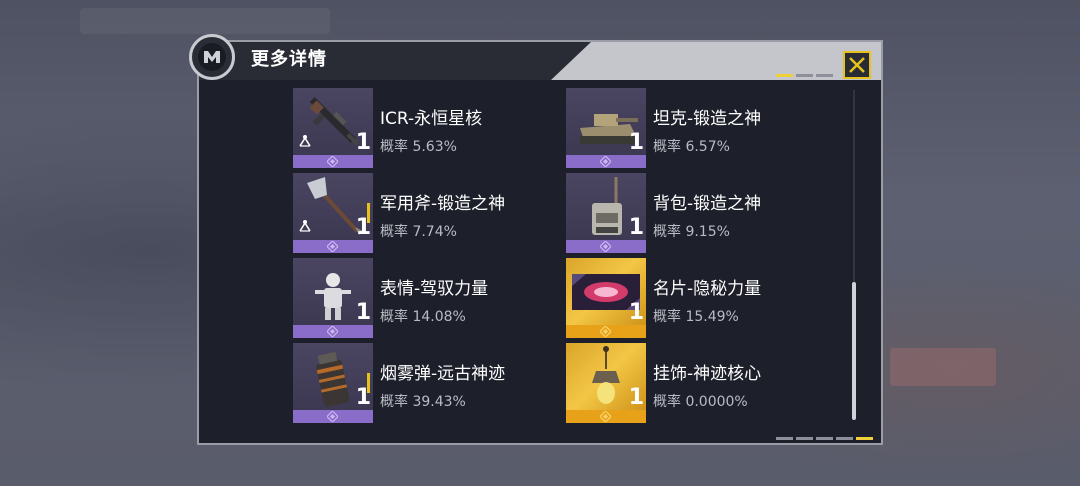 The width and height of the screenshot is (1080, 486). I want to click on item-probability: 概率 14.08%, so click(423, 317).